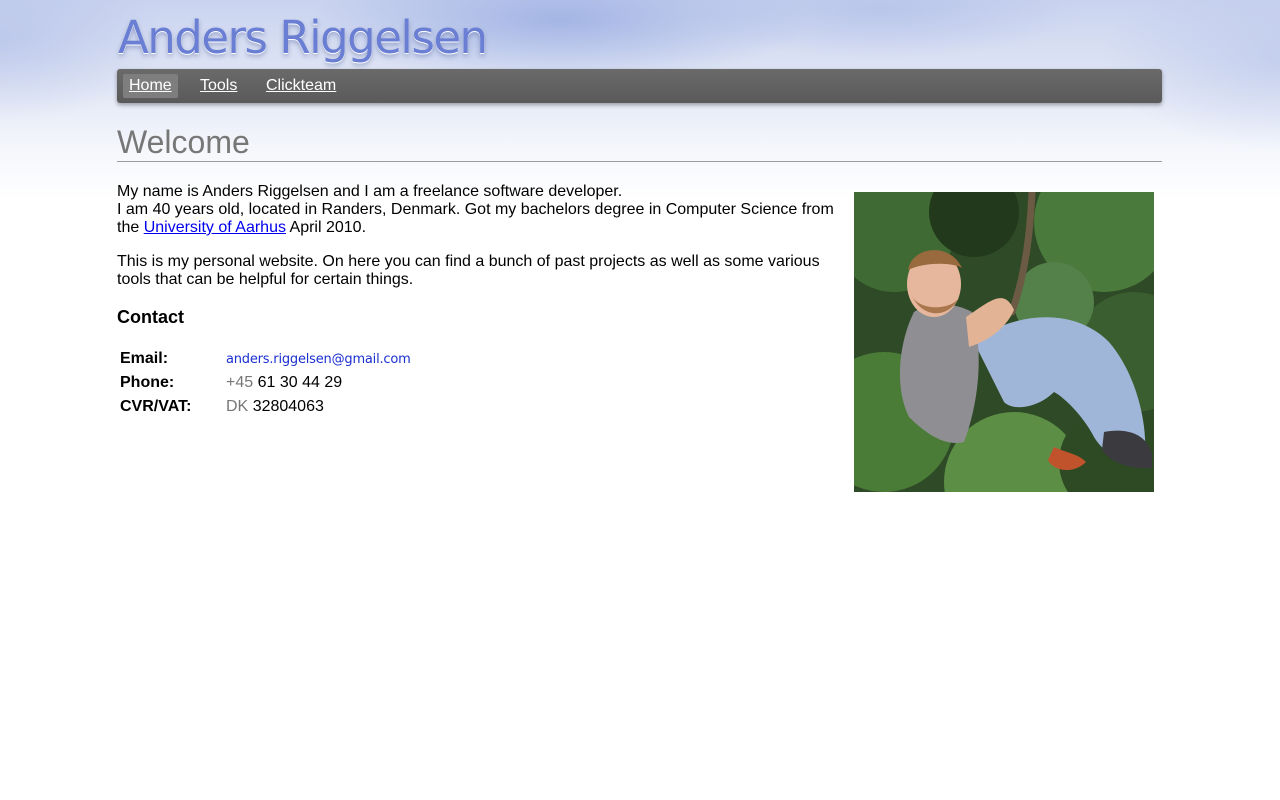  I want to click on email-image-text: anders.riggelsen@gmail.com, so click(318, 359).